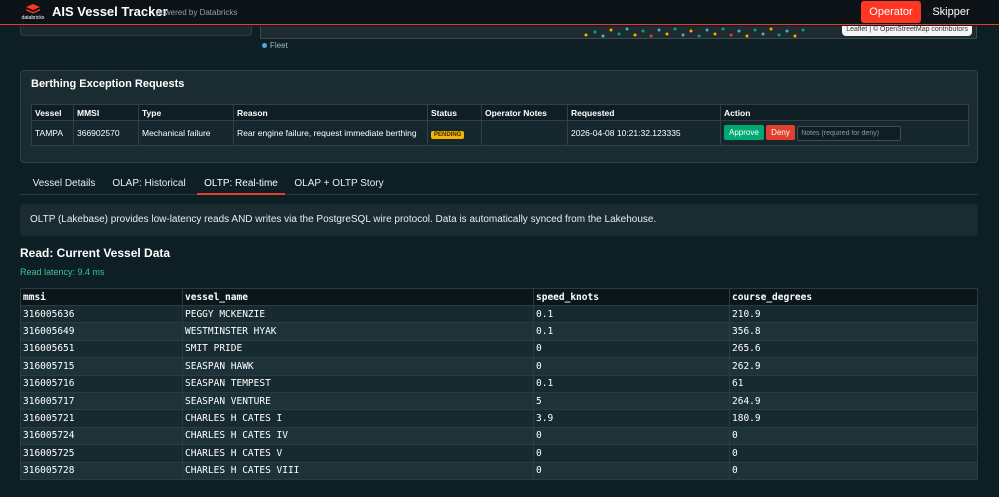 The width and height of the screenshot is (999, 497). What do you see at coordinates (241, 184) in the screenshot?
I see `tab-oltp-realtime: OLTP: Real-time` at bounding box center [241, 184].